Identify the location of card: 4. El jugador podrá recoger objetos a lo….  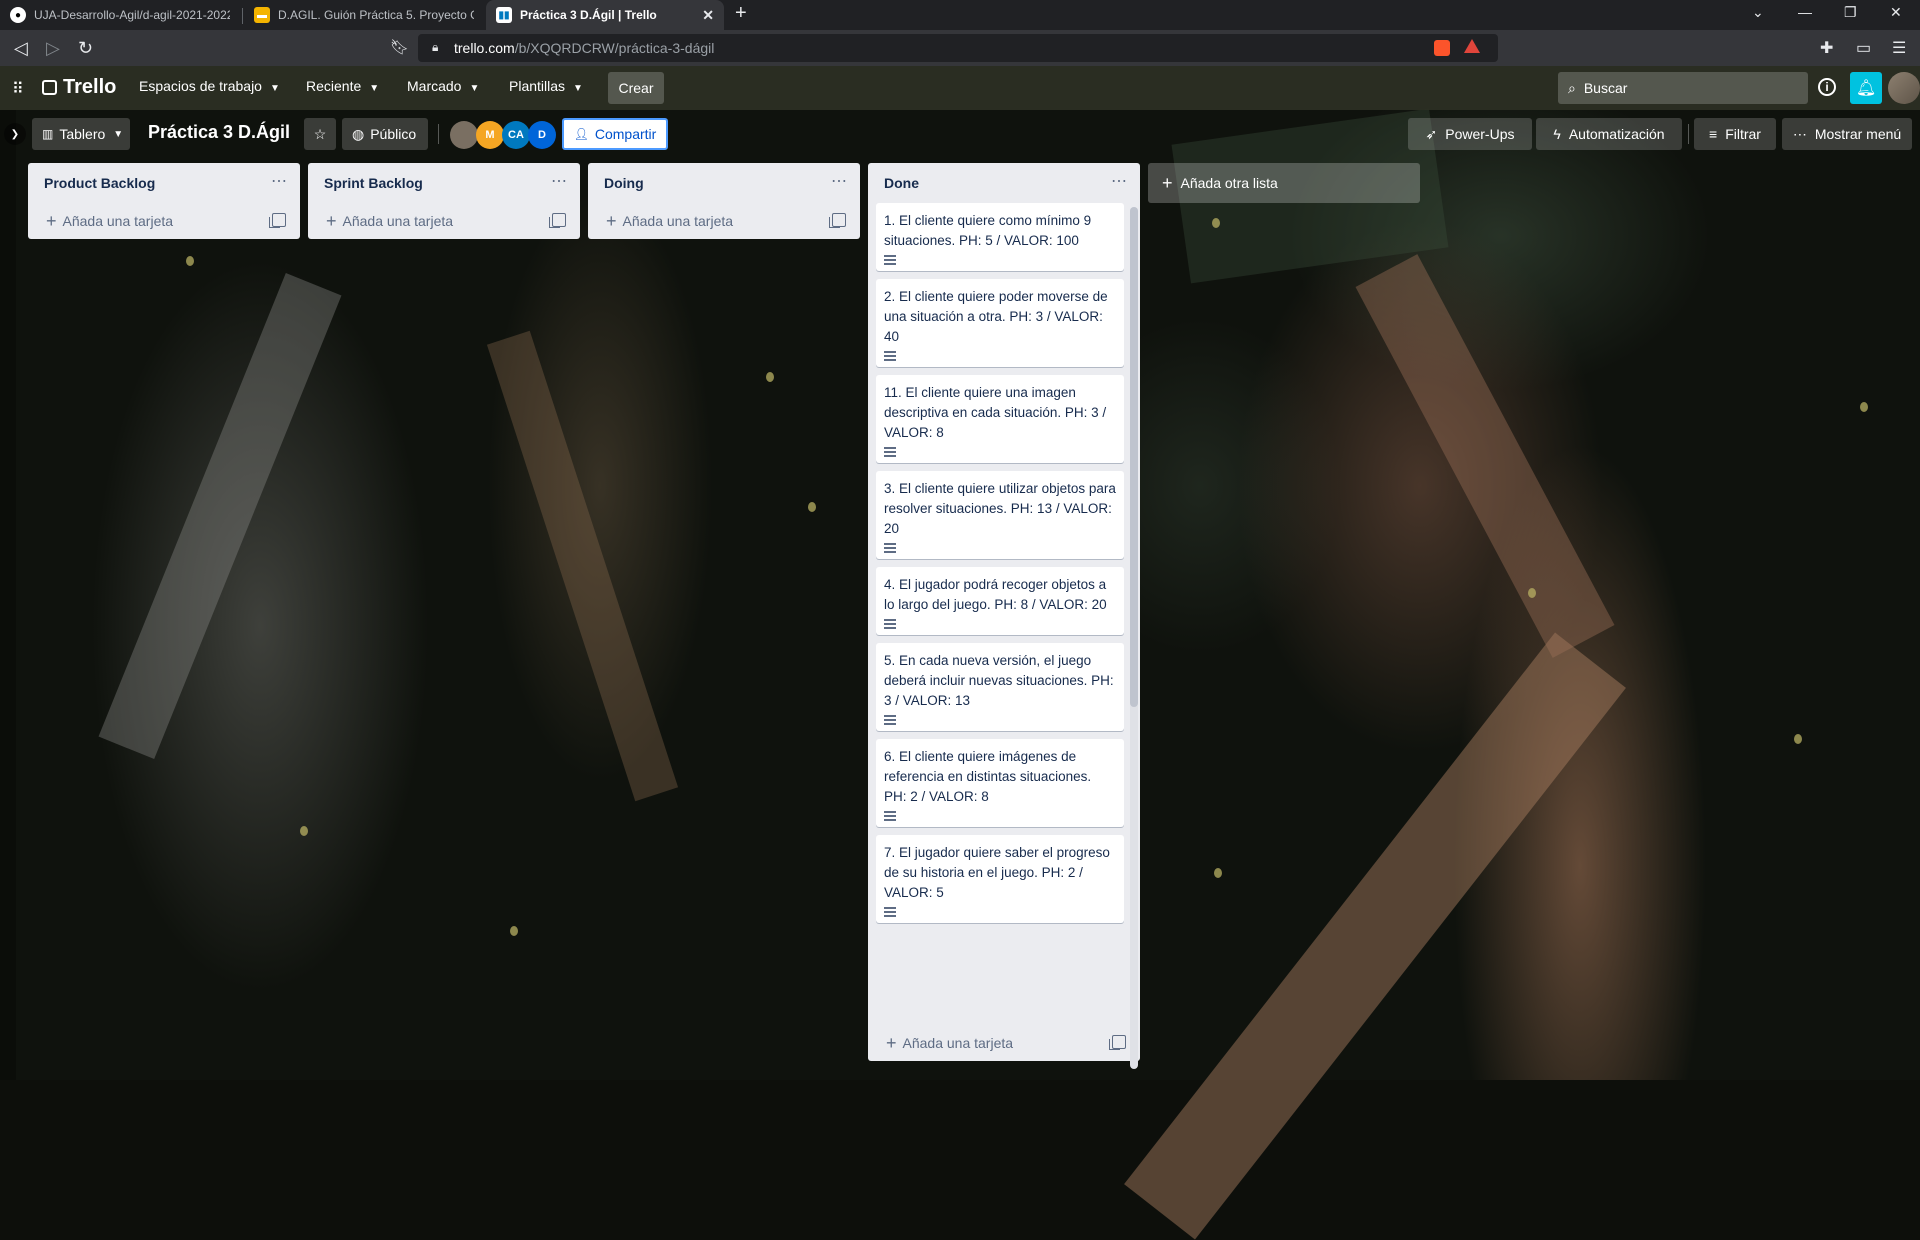
(1000, 601).